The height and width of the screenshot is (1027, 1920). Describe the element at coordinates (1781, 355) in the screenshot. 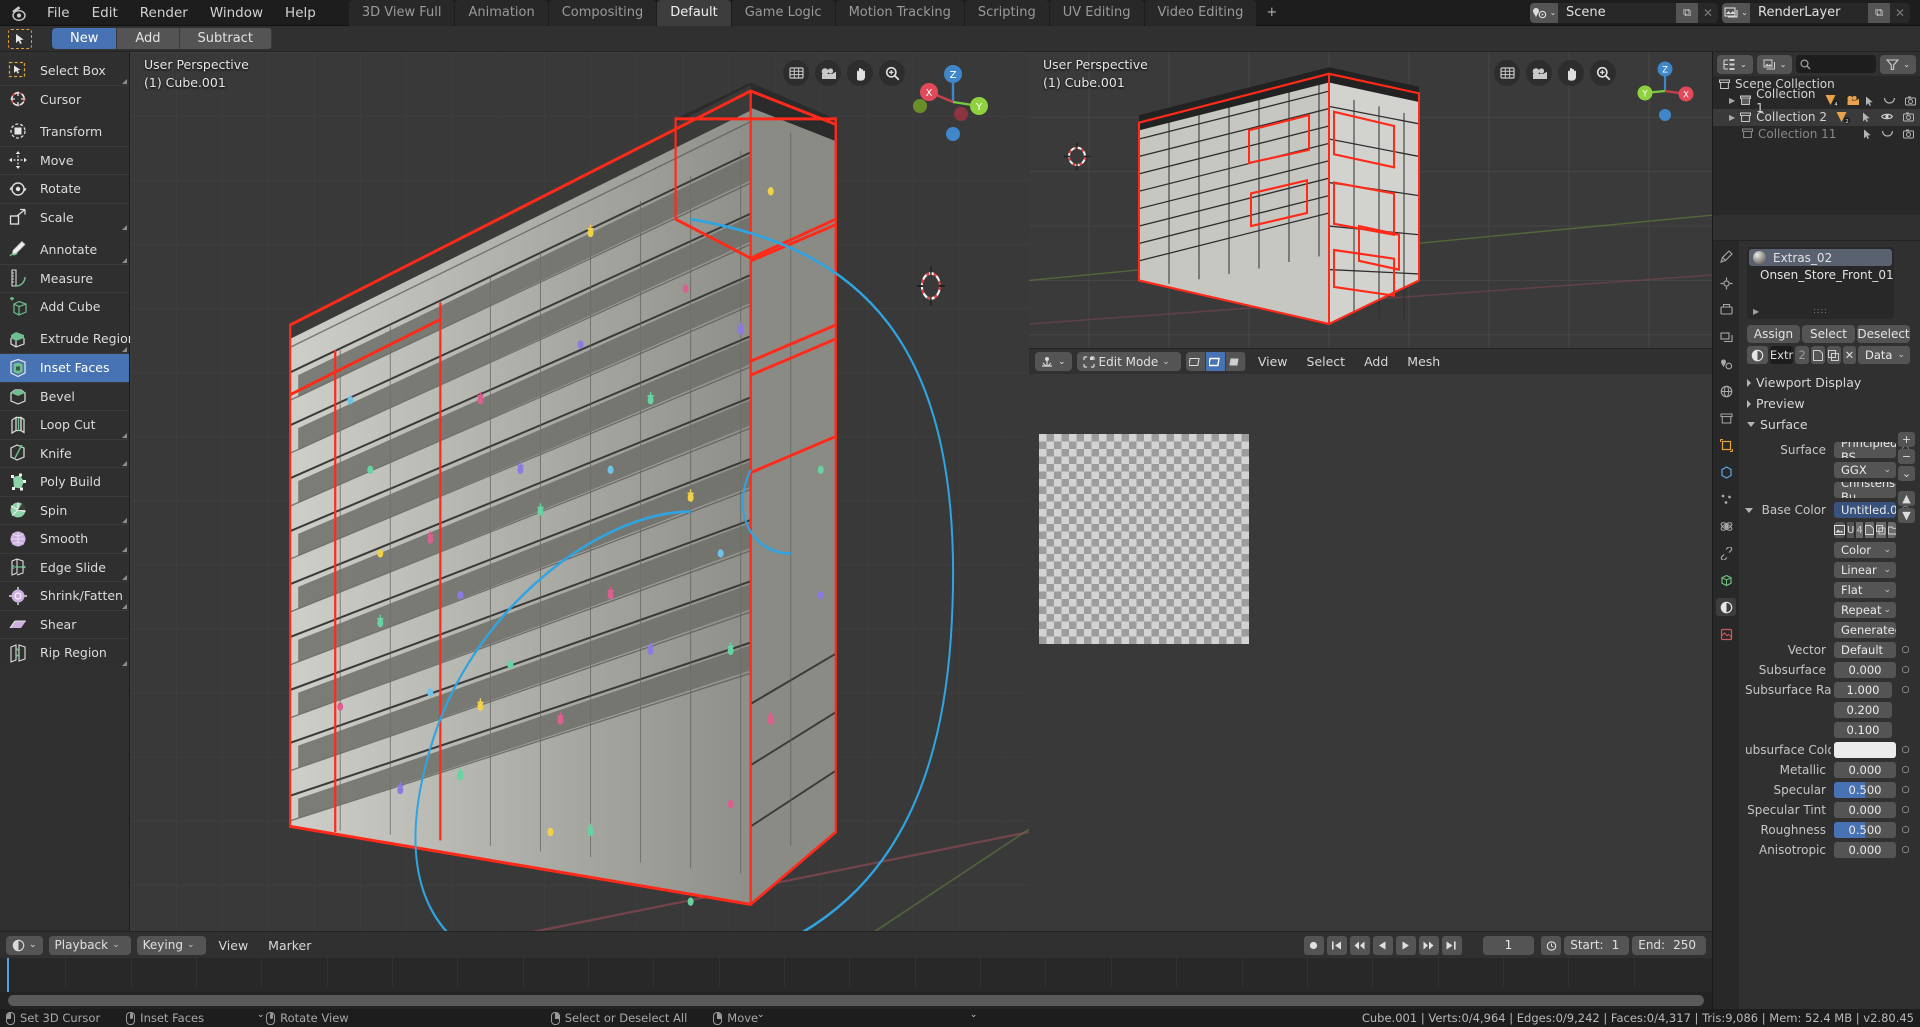

I see `material-name-field: Extr` at that location.